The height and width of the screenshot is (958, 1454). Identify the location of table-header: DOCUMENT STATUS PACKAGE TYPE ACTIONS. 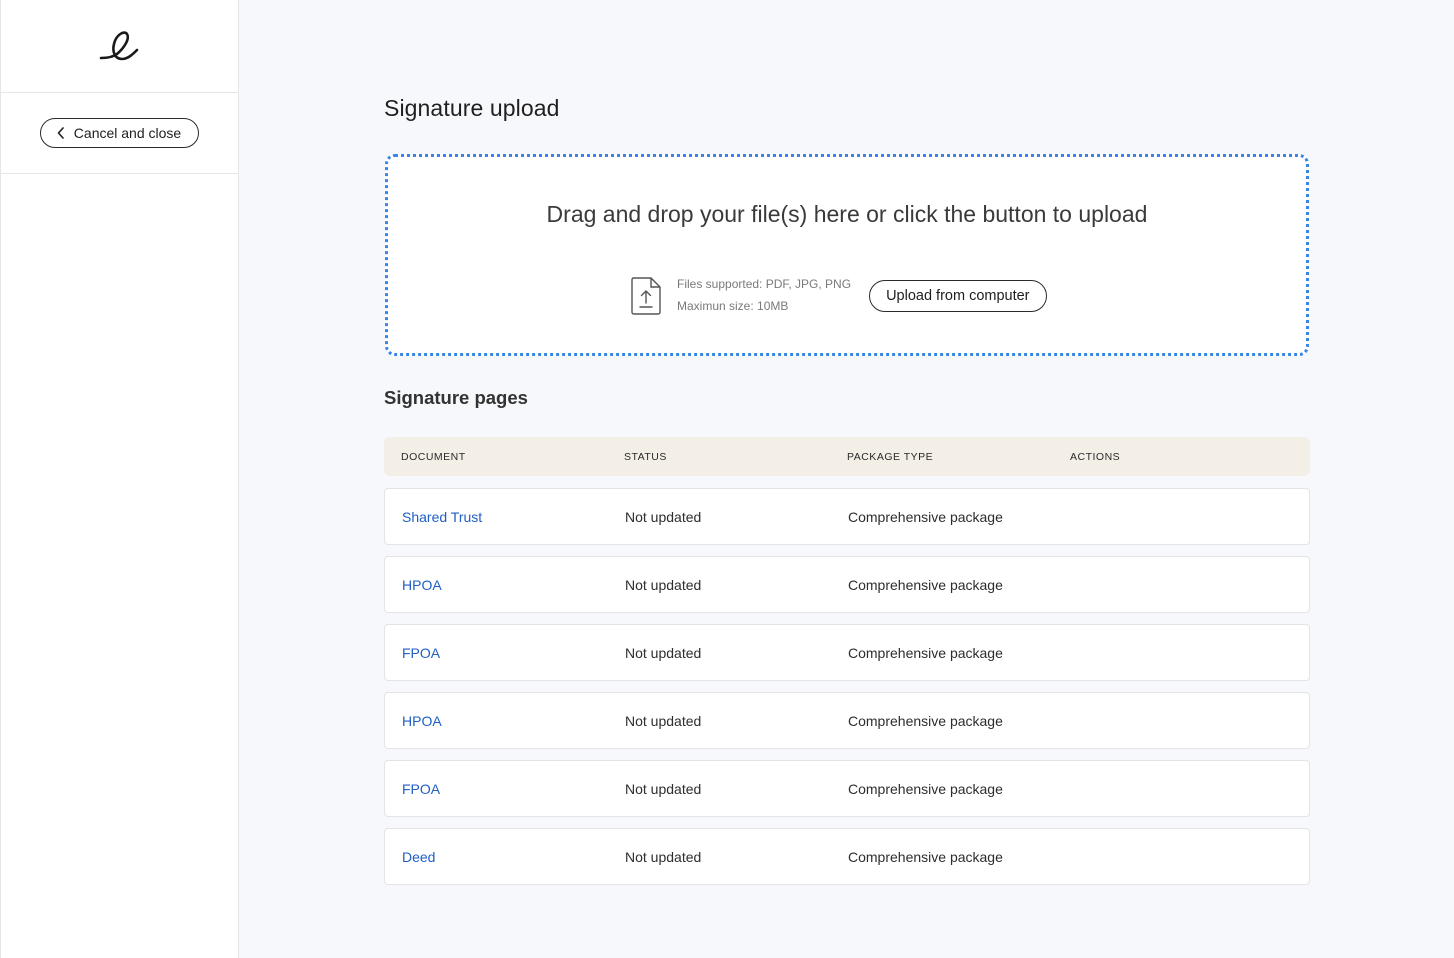
(847, 456).